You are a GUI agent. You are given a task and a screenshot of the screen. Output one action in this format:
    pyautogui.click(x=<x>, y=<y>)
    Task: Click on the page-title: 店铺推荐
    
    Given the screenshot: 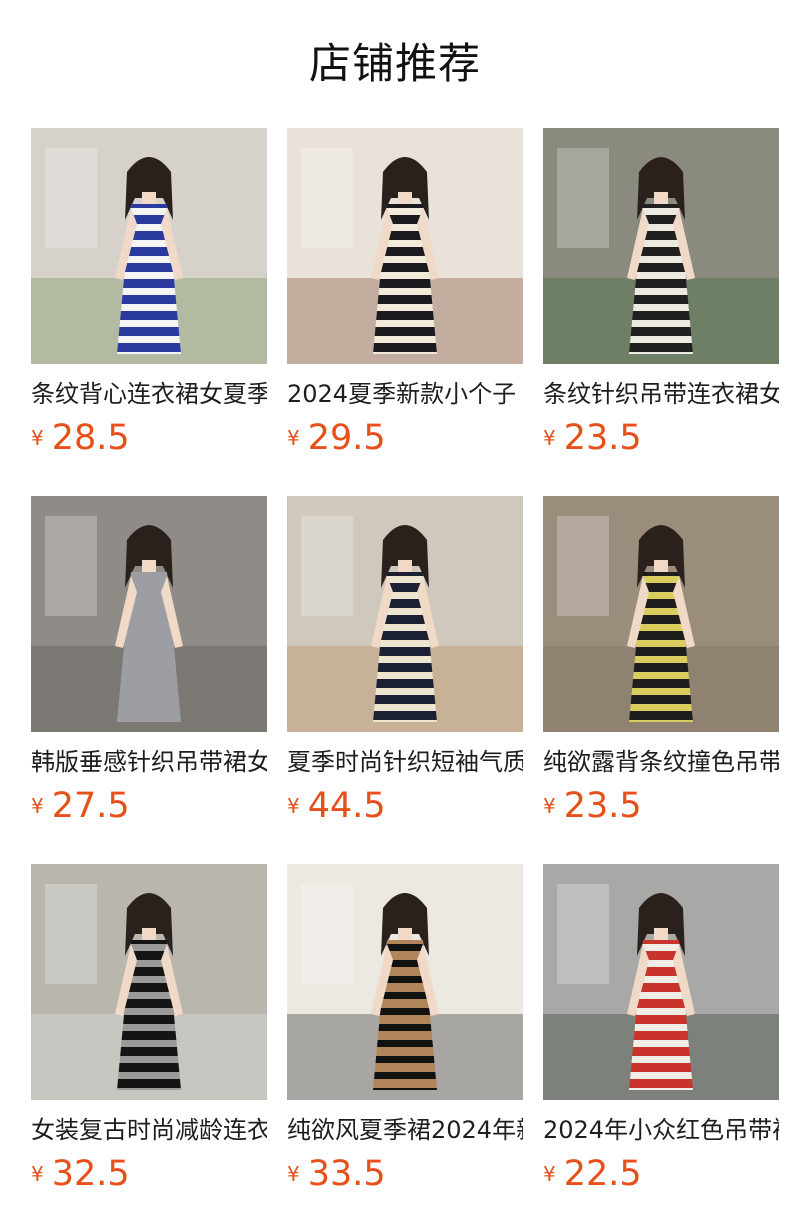 What is the action you would take?
    pyautogui.click(x=394, y=63)
    